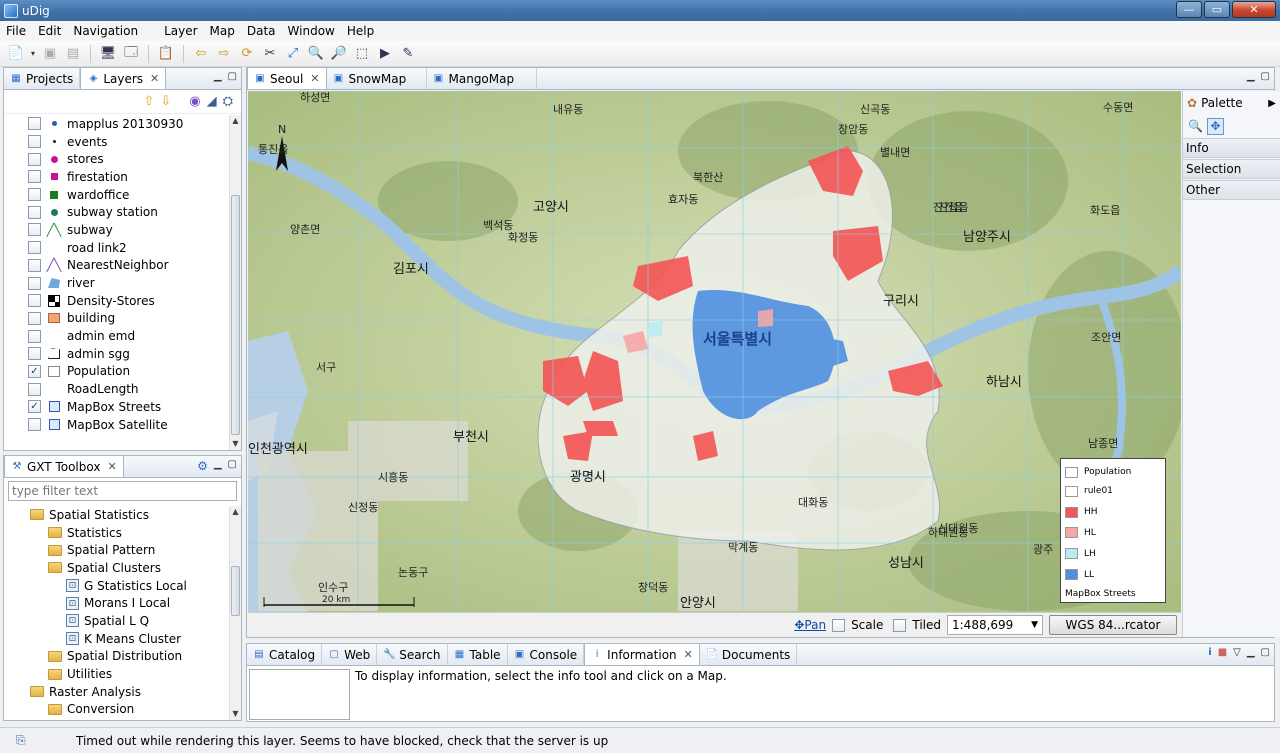  Describe the element at coordinates (116, 142) in the screenshot. I see `layer-item: events` at that location.